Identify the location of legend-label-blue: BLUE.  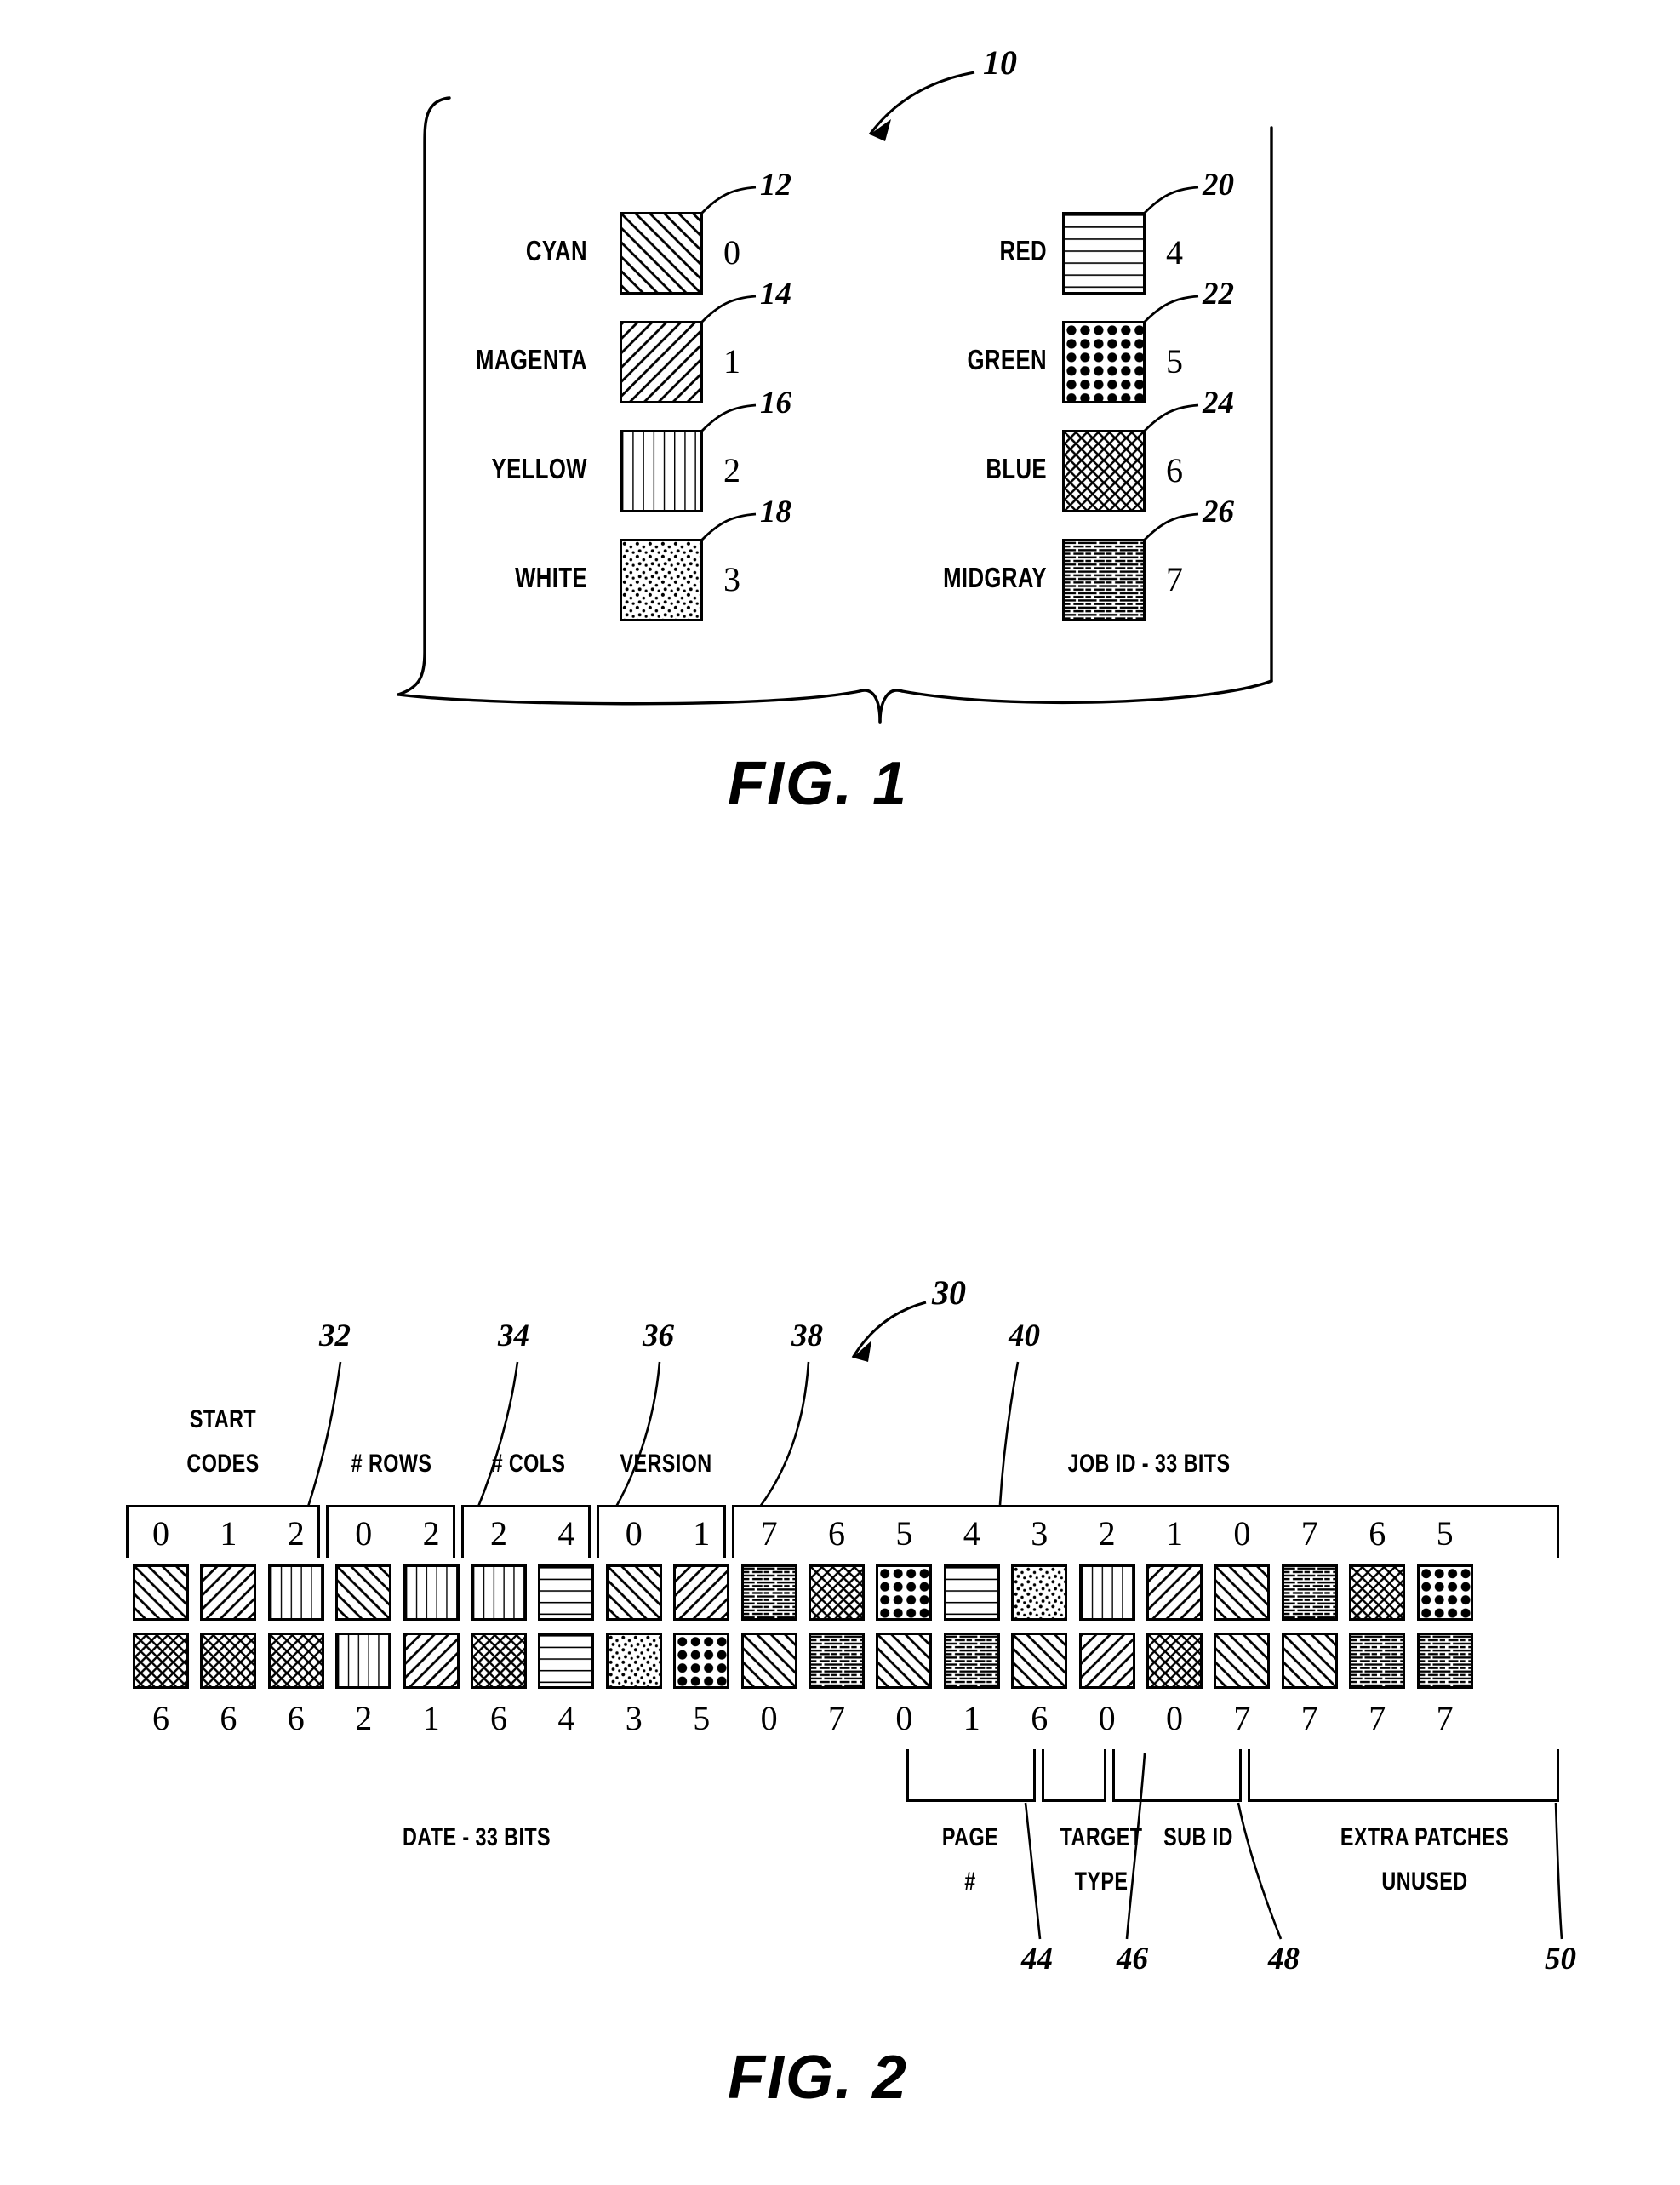
(1016, 468).